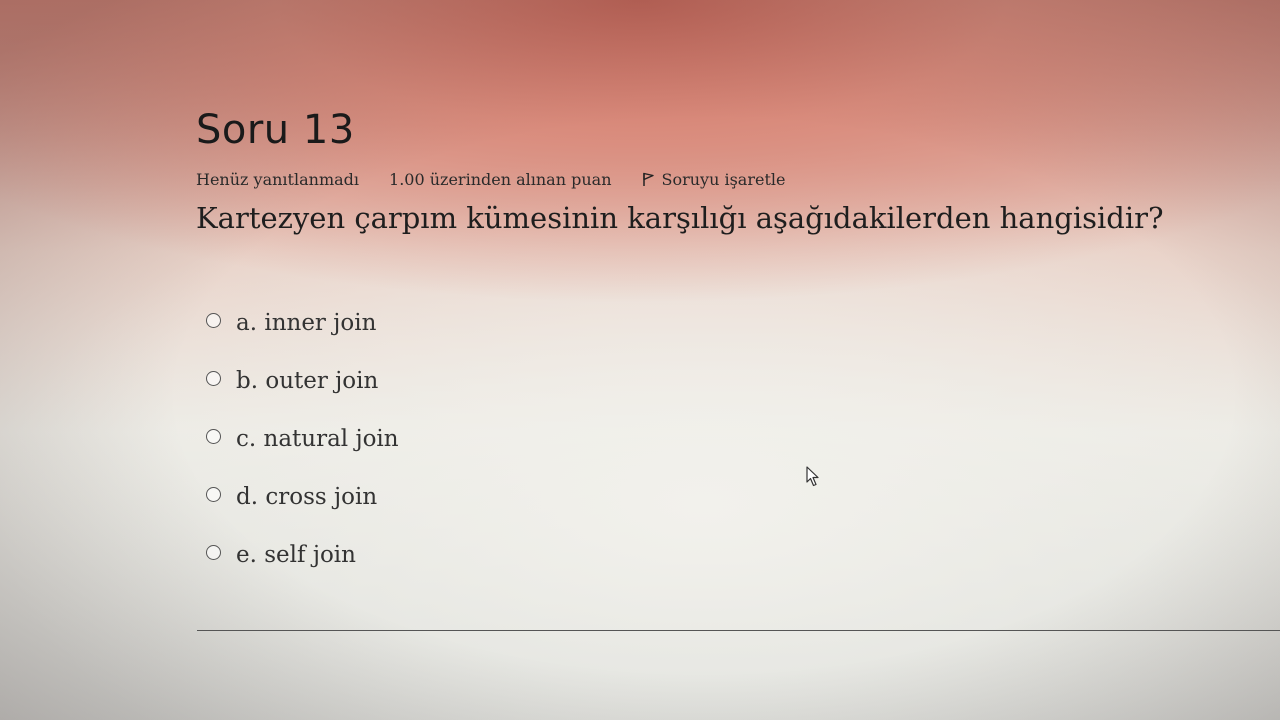 Image resolution: width=1280 pixels, height=720 pixels. I want to click on answer-c-label: c. natural join, so click(317, 439).